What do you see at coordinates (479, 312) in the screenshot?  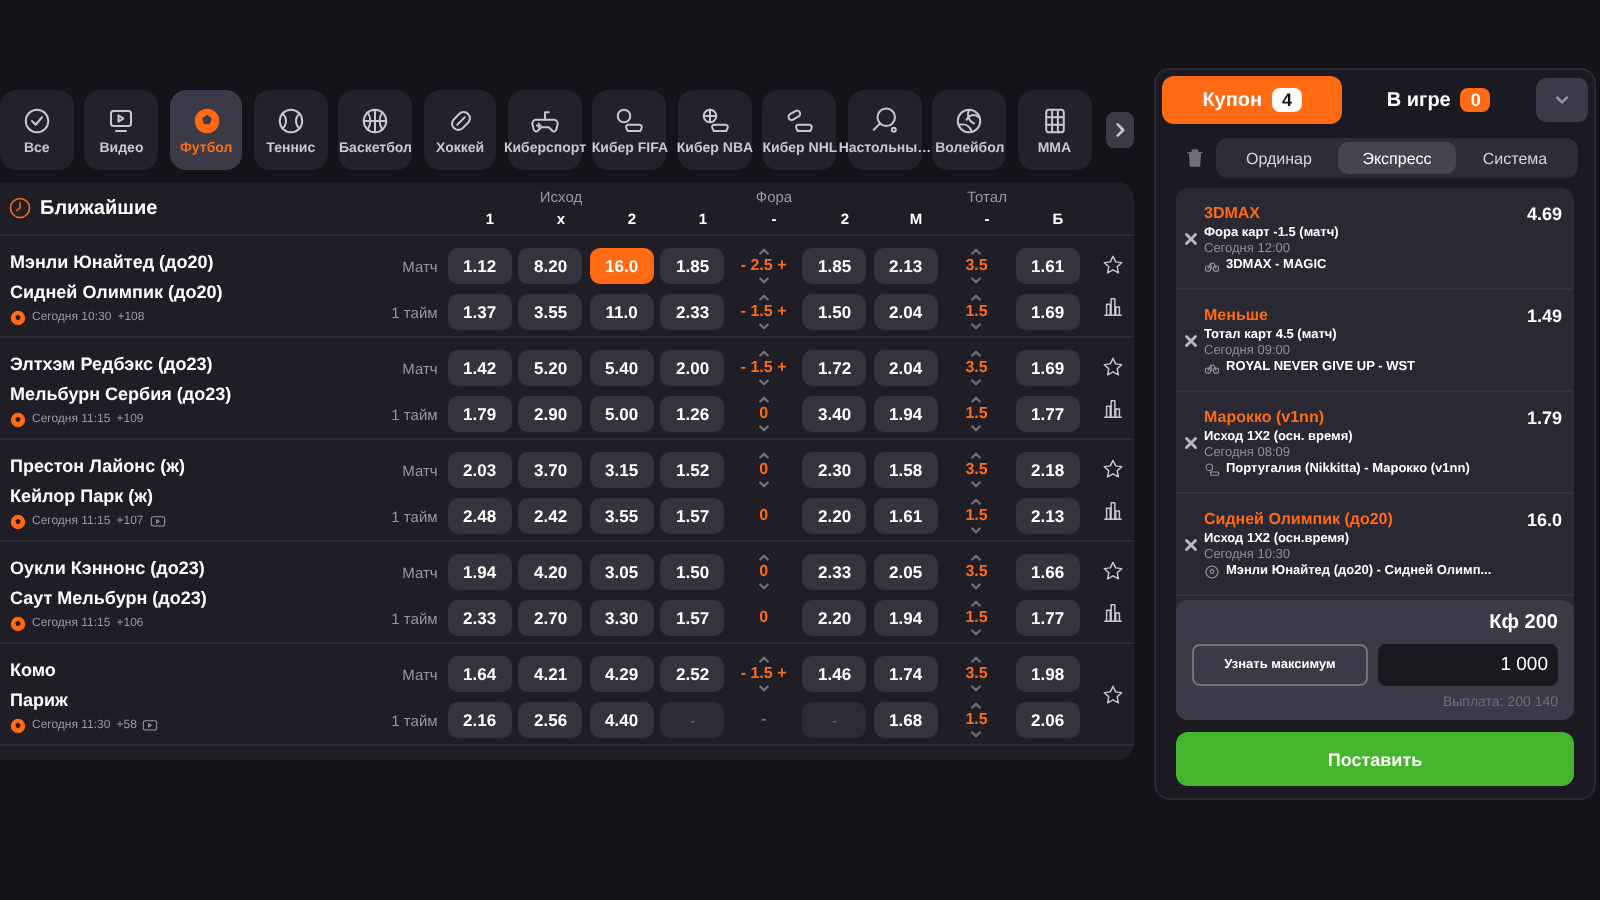 I see `odds-button: 1.37` at bounding box center [479, 312].